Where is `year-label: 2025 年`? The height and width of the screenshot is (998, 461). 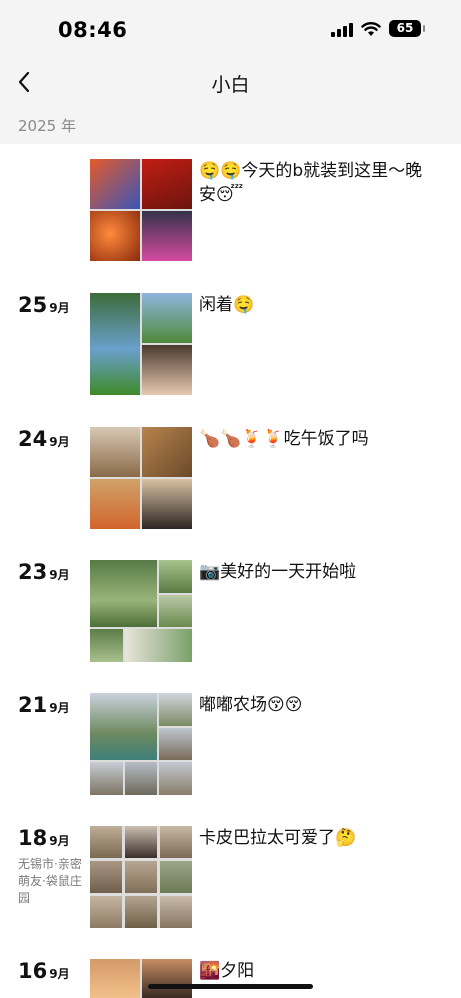
year-label: 2025 年 is located at coordinates (47, 126).